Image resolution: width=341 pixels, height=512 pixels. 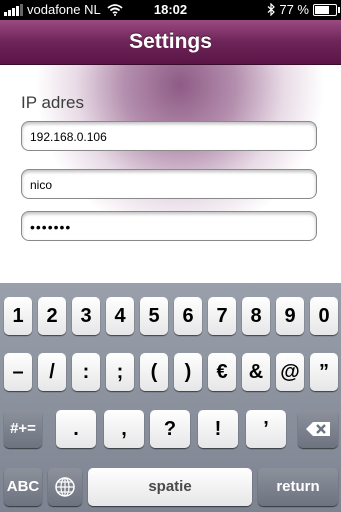 I want to click on backspace-key, so click(x=318, y=429).